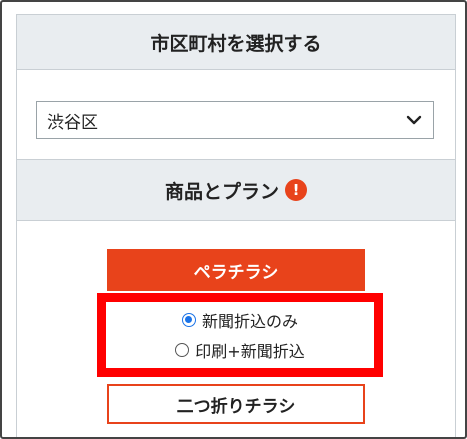  I want to click on highlight-box: 新聞折込のみ 印刷+新聞折込, so click(240, 335).